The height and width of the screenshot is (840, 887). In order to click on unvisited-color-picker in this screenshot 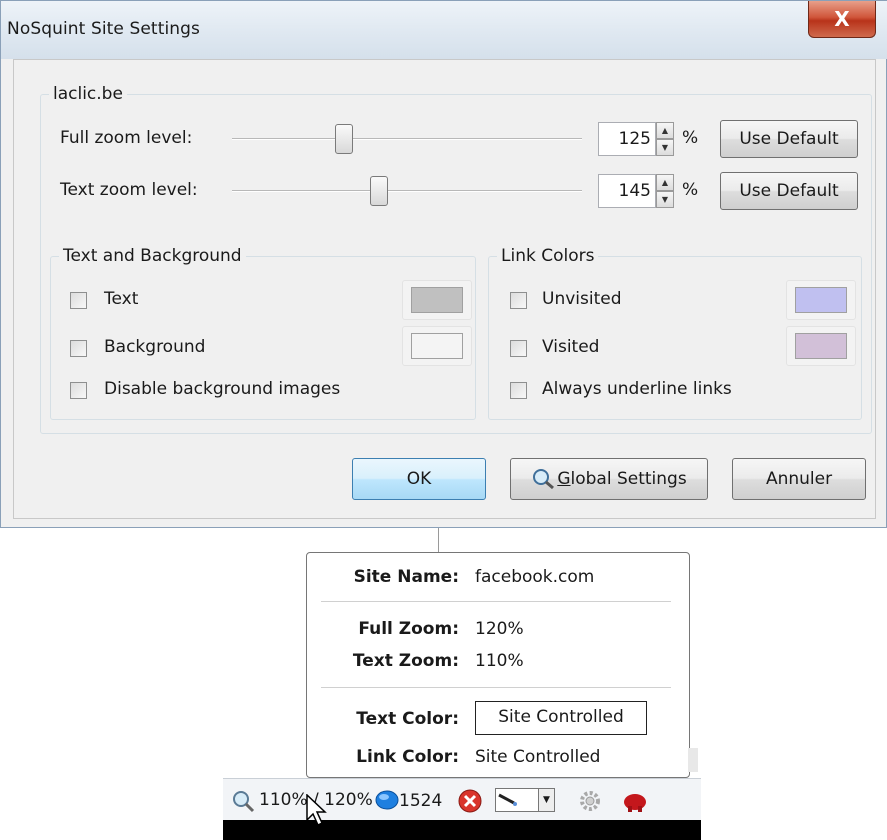, I will do `click(821, 300)`.